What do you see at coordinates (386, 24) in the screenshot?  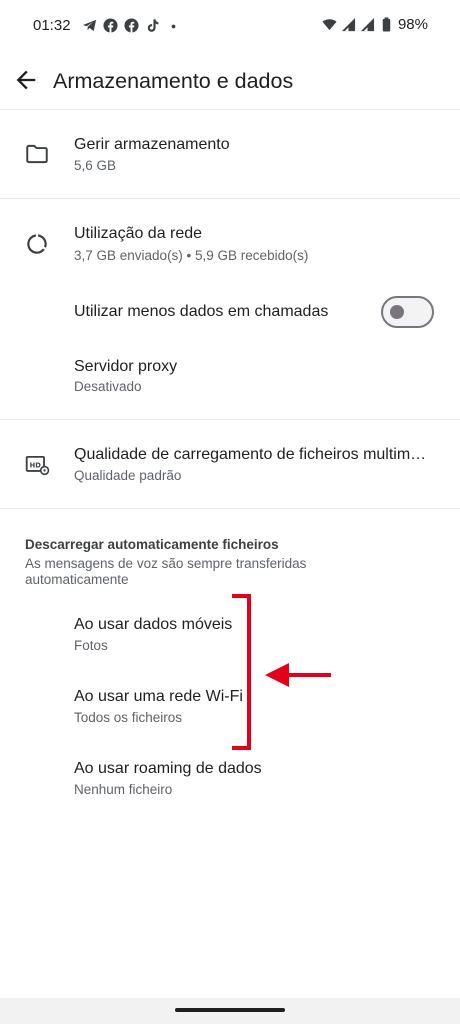 I see `battery-icon` at bounding box center [386, 24].